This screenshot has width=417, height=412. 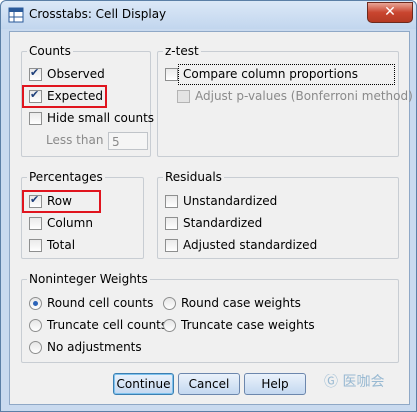 I want to click on less-than-label: Less than, so click(x=75, y=140).